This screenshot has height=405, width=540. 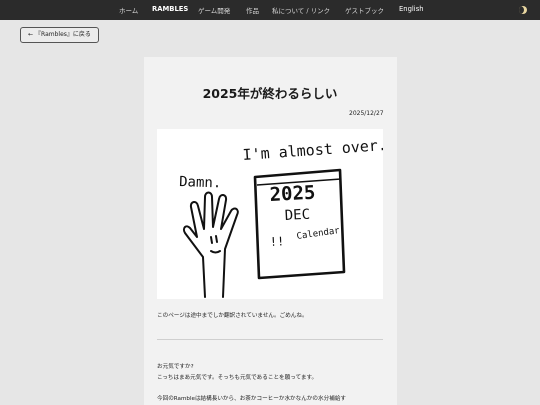 What do you see at coordinates (411, 9) in the screenshot?
I see `nav-language-link: English` at bounding box center [411, 9].